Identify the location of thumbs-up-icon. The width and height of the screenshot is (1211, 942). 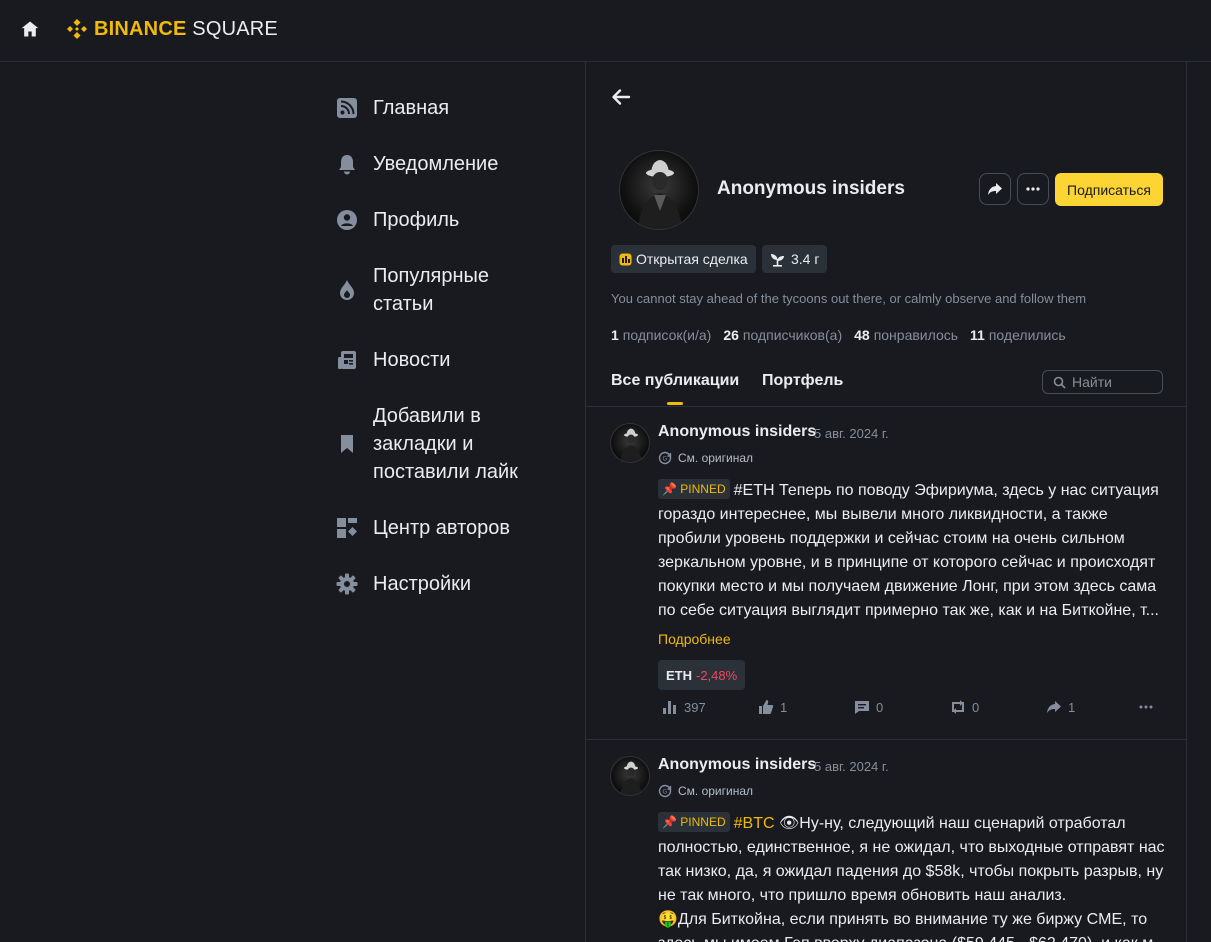
(766, 707).